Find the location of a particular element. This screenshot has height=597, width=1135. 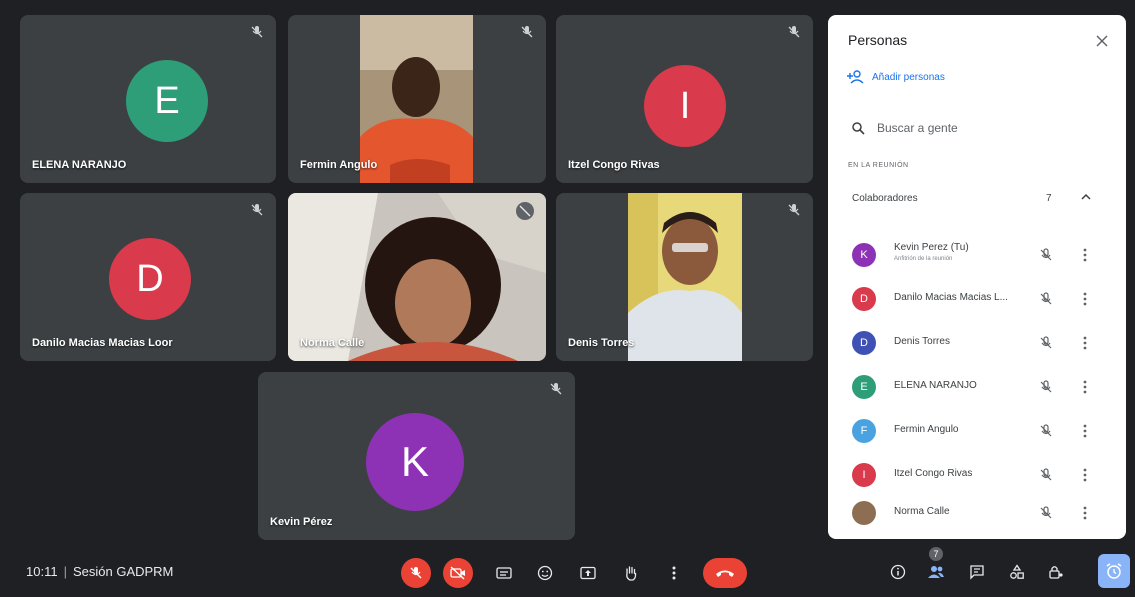

microphone-button is located at coordinates (416, 573).